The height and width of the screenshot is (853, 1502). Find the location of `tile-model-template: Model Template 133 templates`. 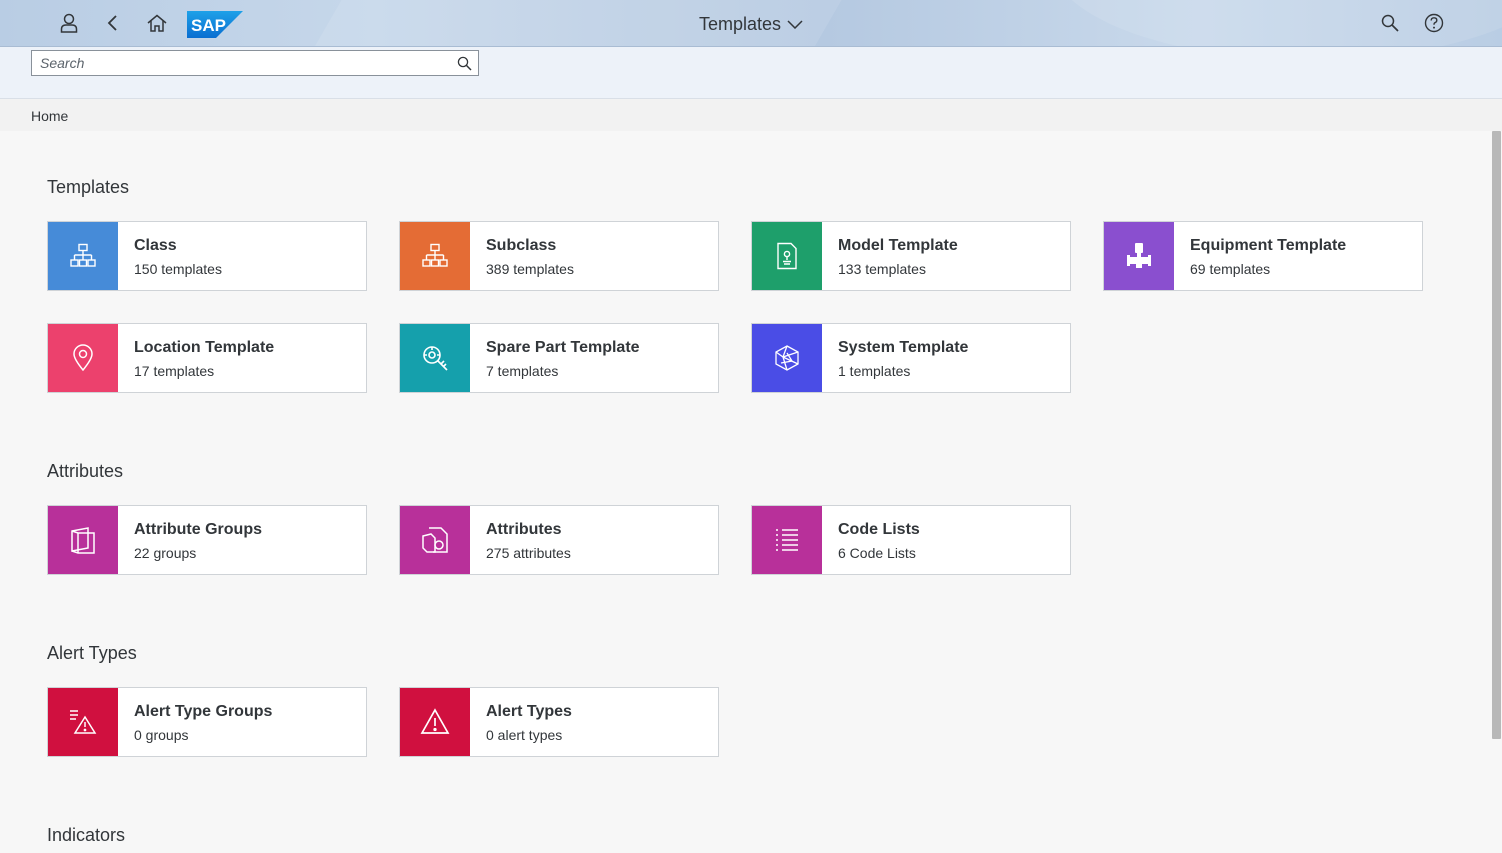

tile-model-template: Model Template 133 templates is located at coordinates (911, 256).